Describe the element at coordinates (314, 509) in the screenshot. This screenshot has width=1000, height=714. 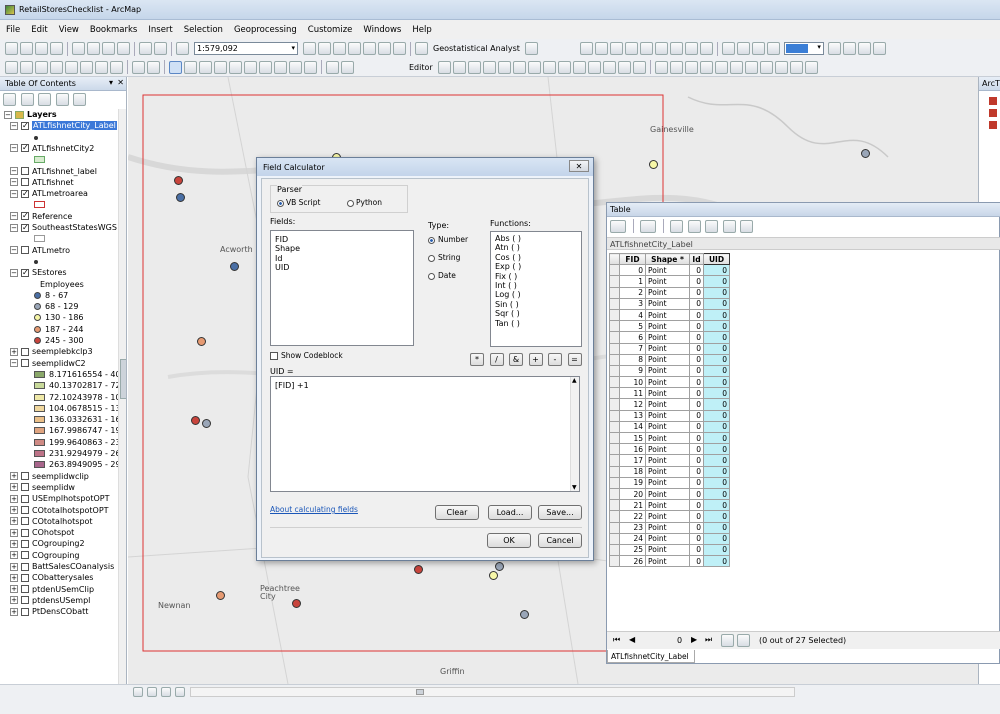
I see `about-calculating-fields-link: About calculating fields` at that location.